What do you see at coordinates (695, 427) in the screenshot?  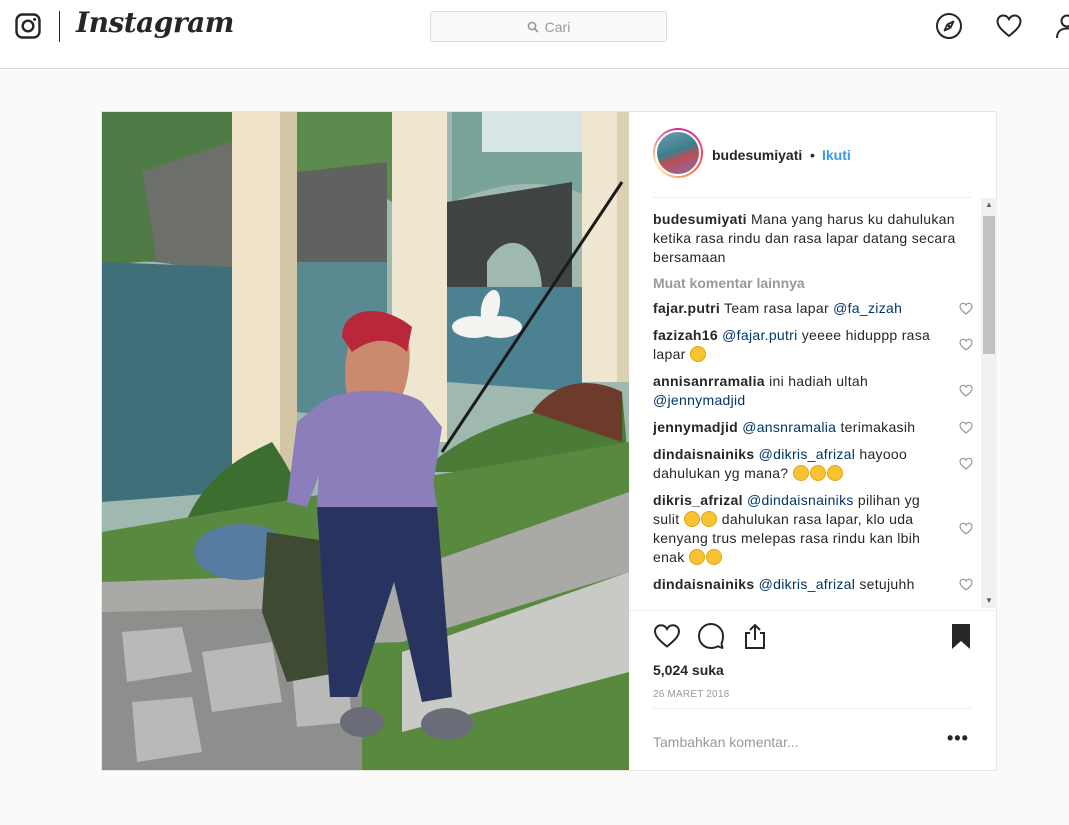 I see `comment-username: jennymadjid` at bounding box center [695, 427].